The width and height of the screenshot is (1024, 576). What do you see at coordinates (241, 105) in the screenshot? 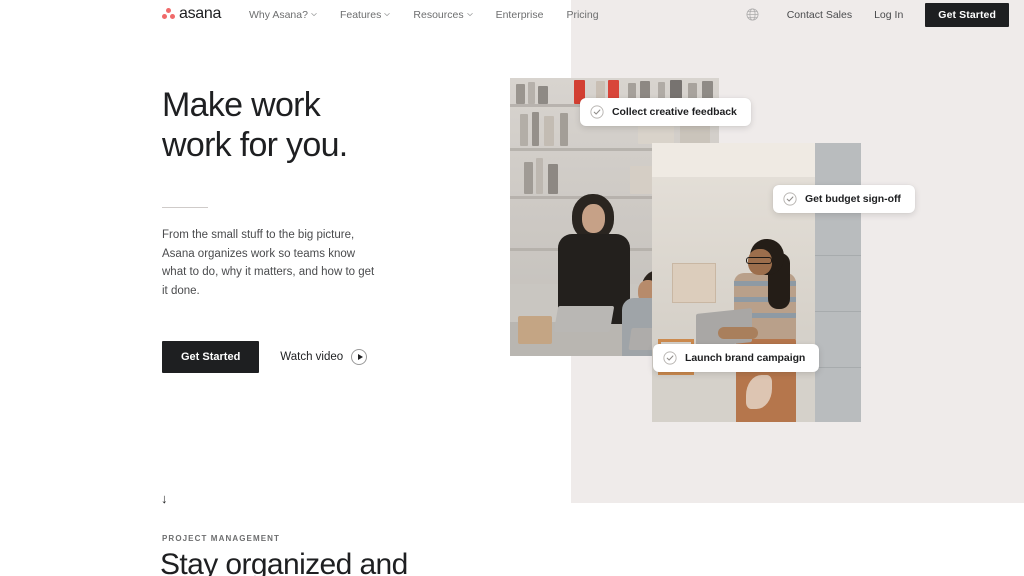
I see `hero-title-line-1: Make work` at bounding box center [241, 105].